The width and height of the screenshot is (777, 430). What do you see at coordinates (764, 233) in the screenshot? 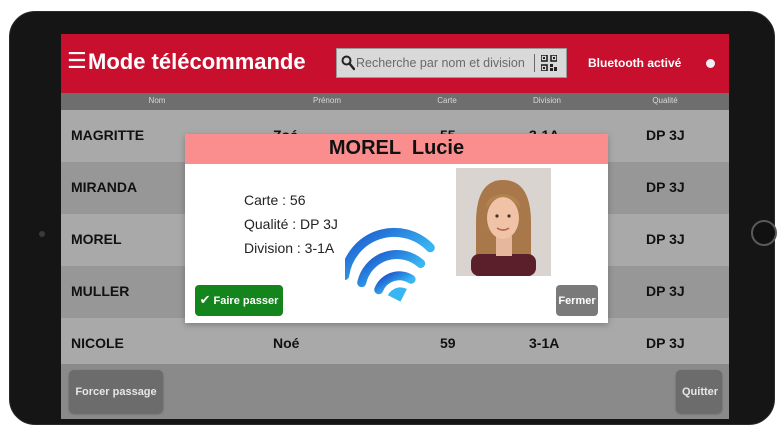
I see `home-button` at bounding box center [764, 233].